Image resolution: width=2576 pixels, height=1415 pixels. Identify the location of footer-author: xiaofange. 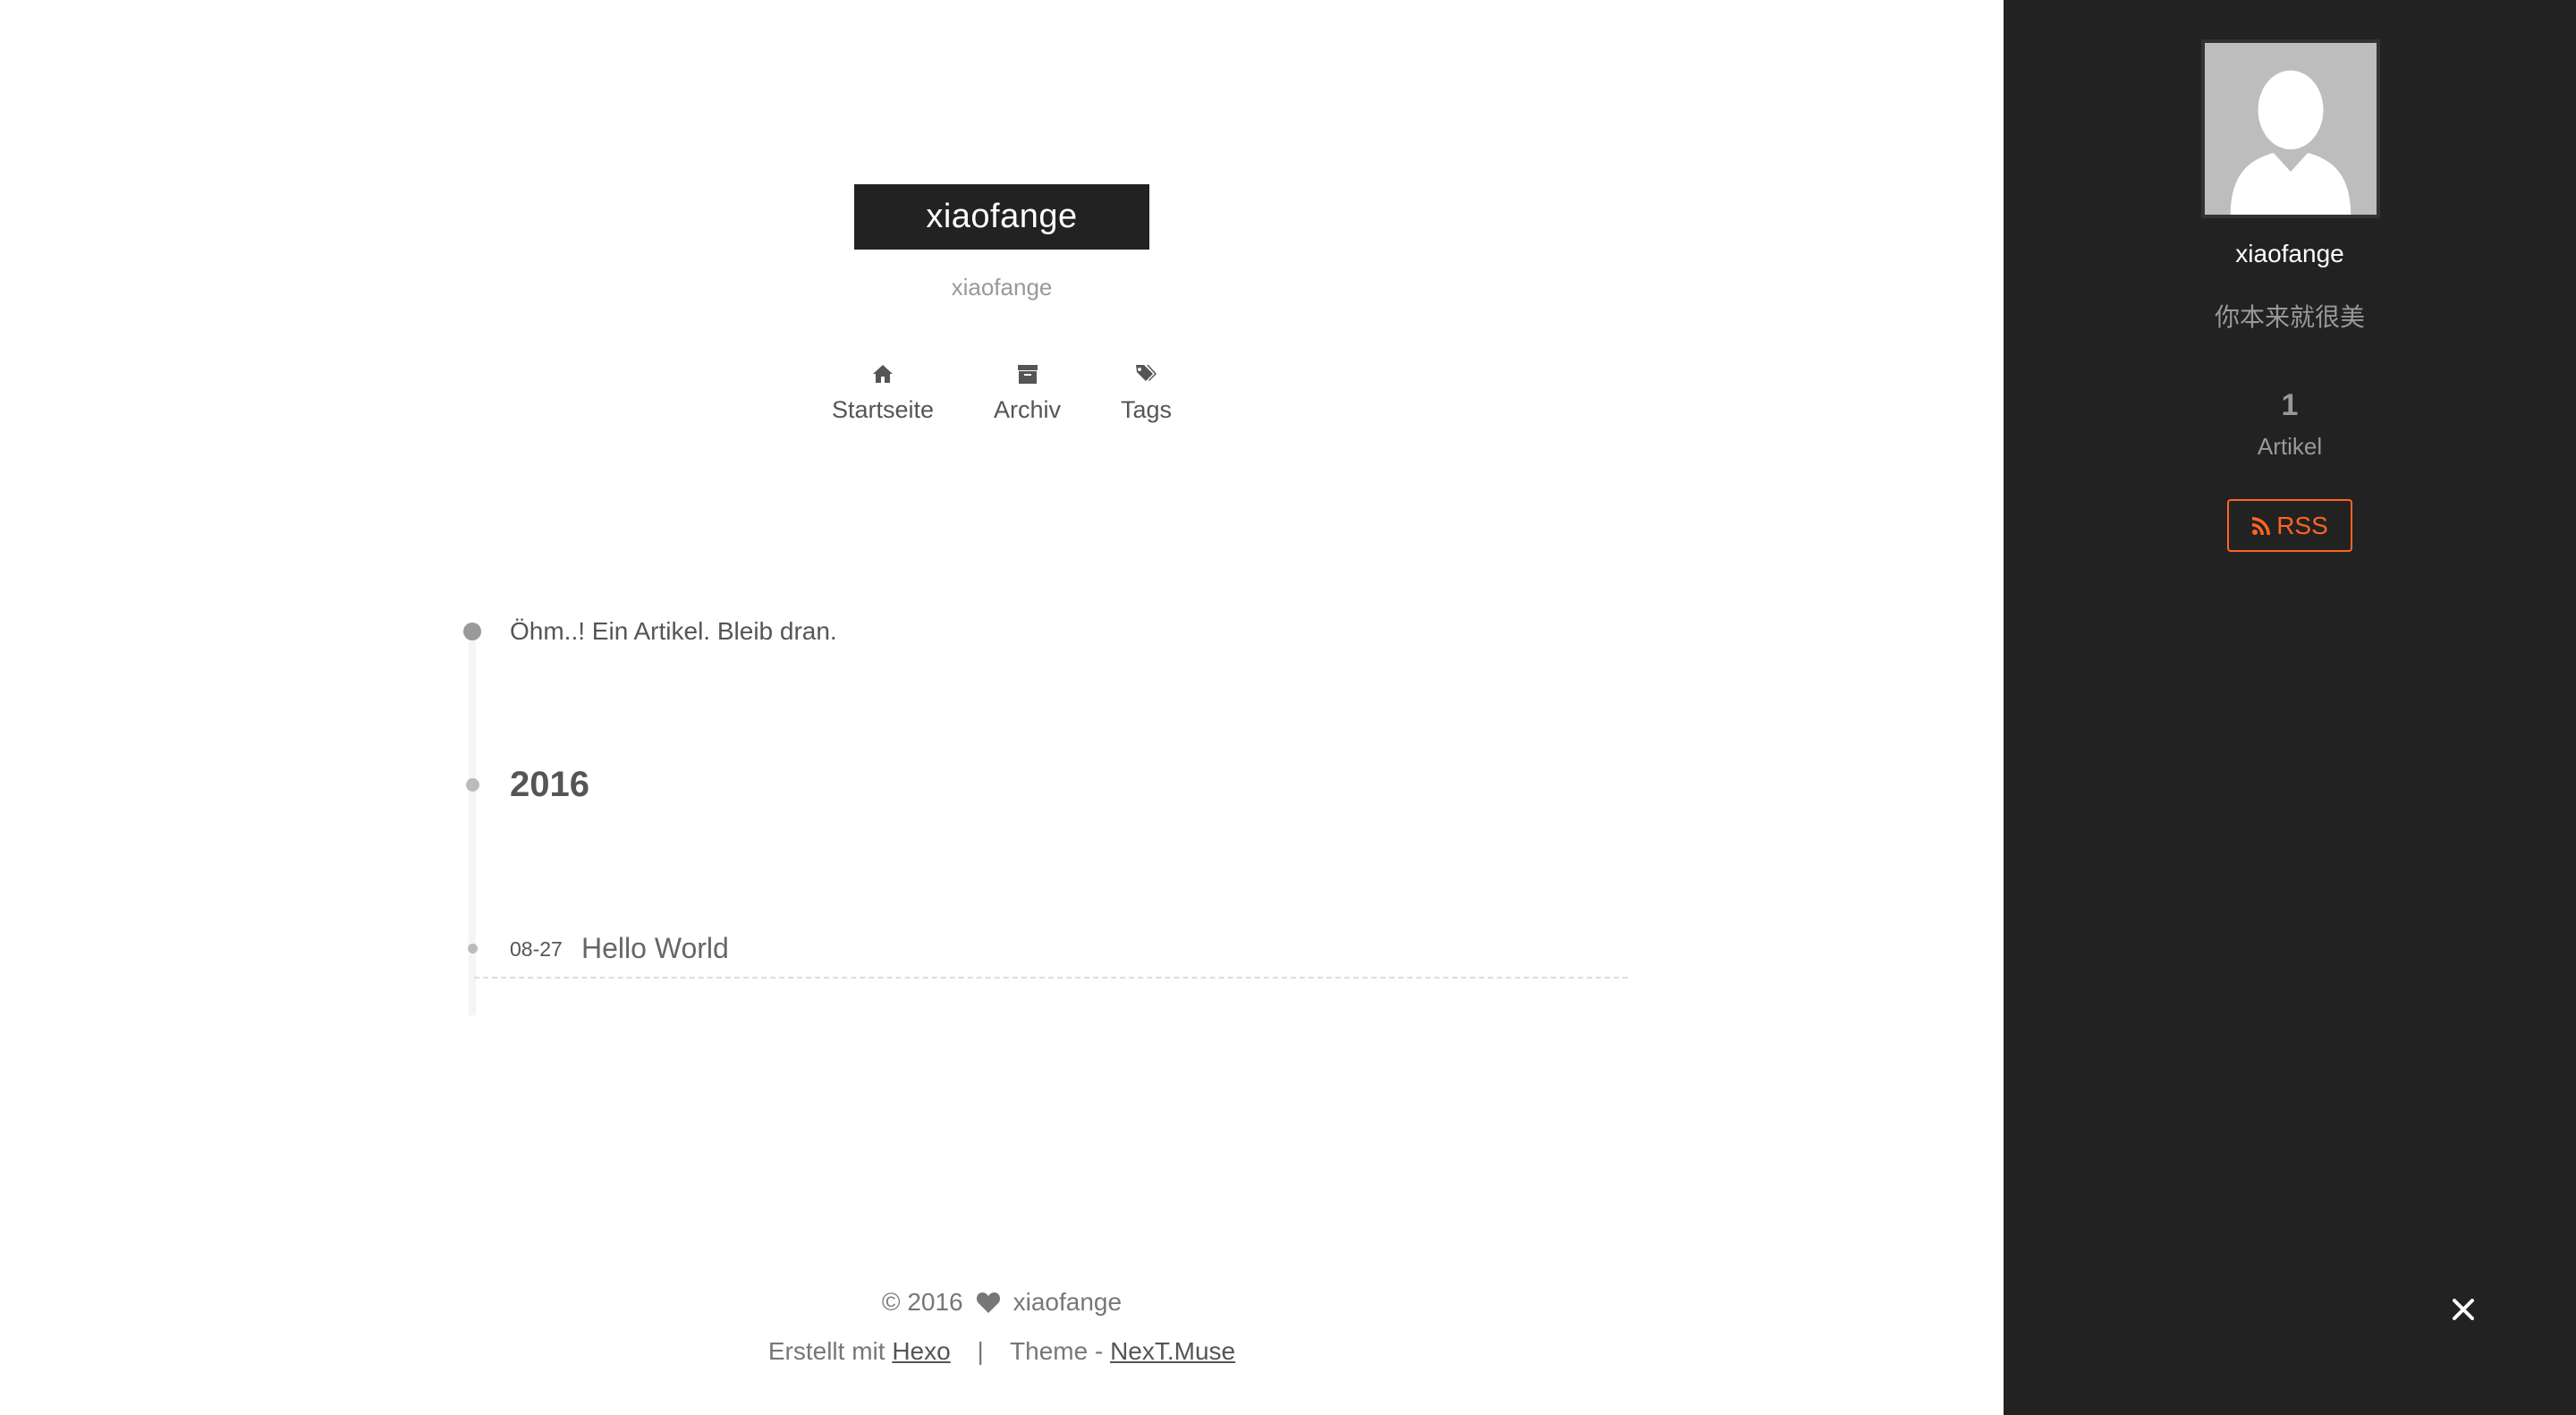
(1068, 1302).